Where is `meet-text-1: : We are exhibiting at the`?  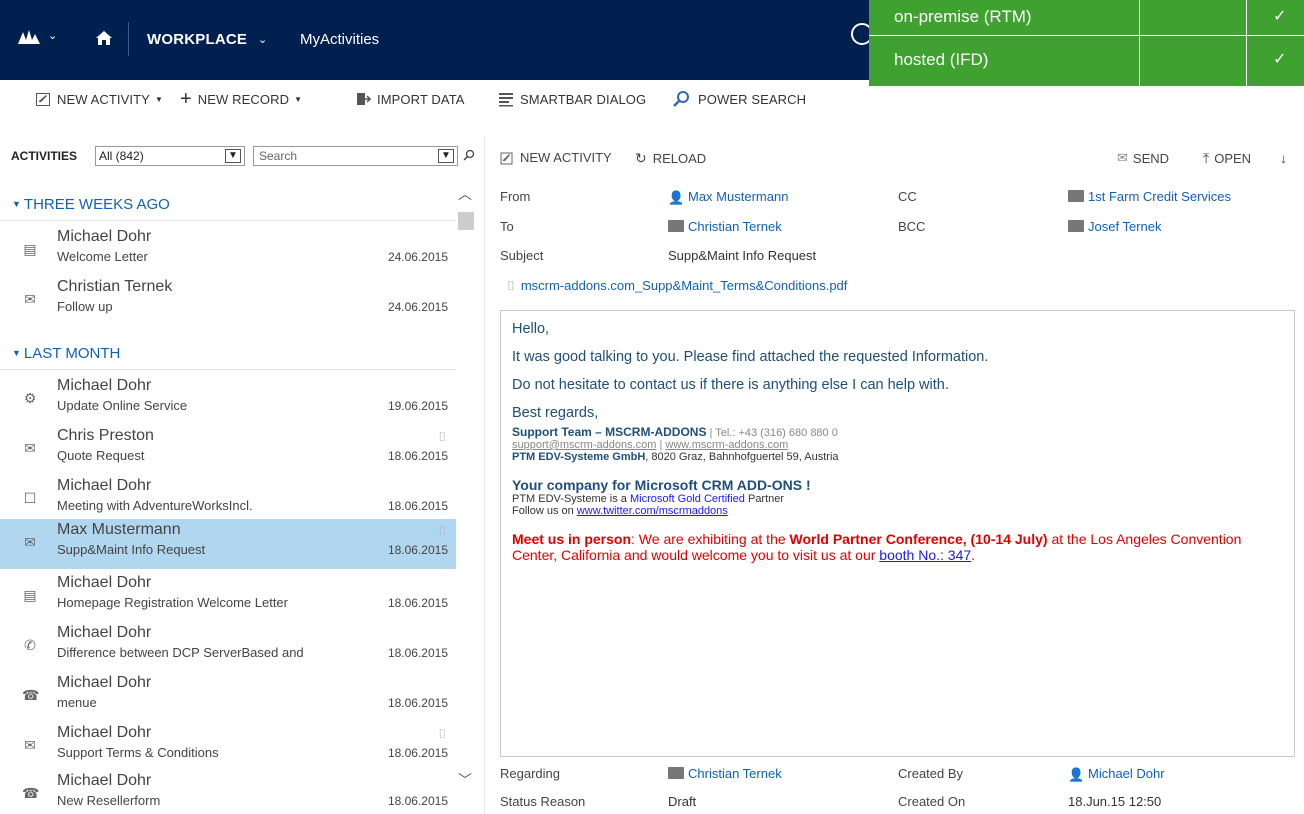
meet-text-1: : We are exhibiting at the is located at coordinates (710, 539).